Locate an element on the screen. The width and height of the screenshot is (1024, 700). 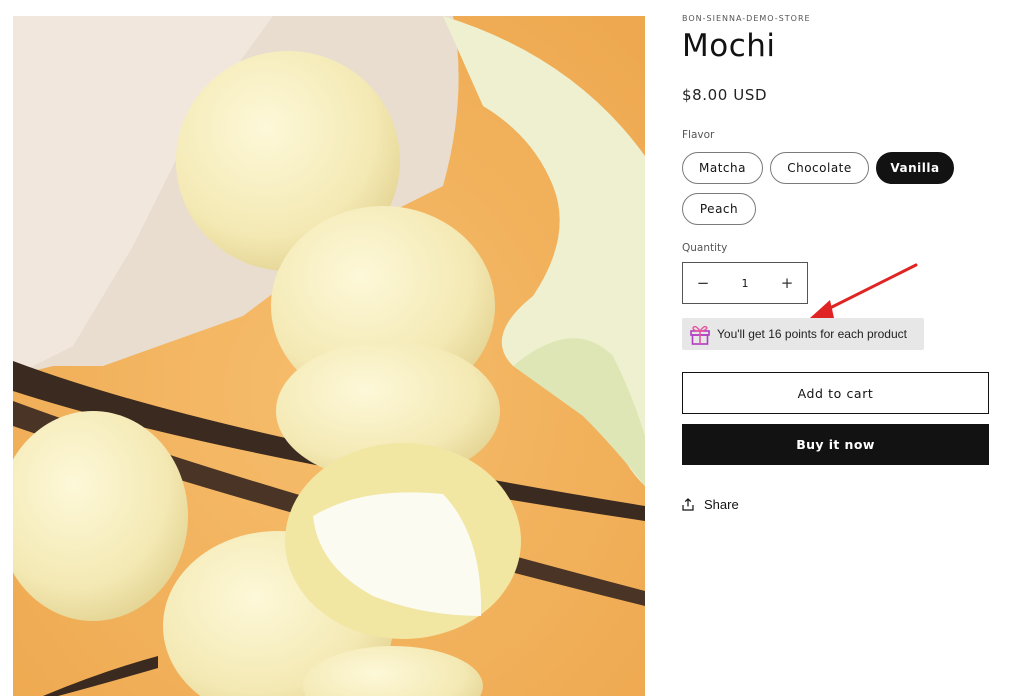
product-title: Mochi is located at coordinates (729, 46).